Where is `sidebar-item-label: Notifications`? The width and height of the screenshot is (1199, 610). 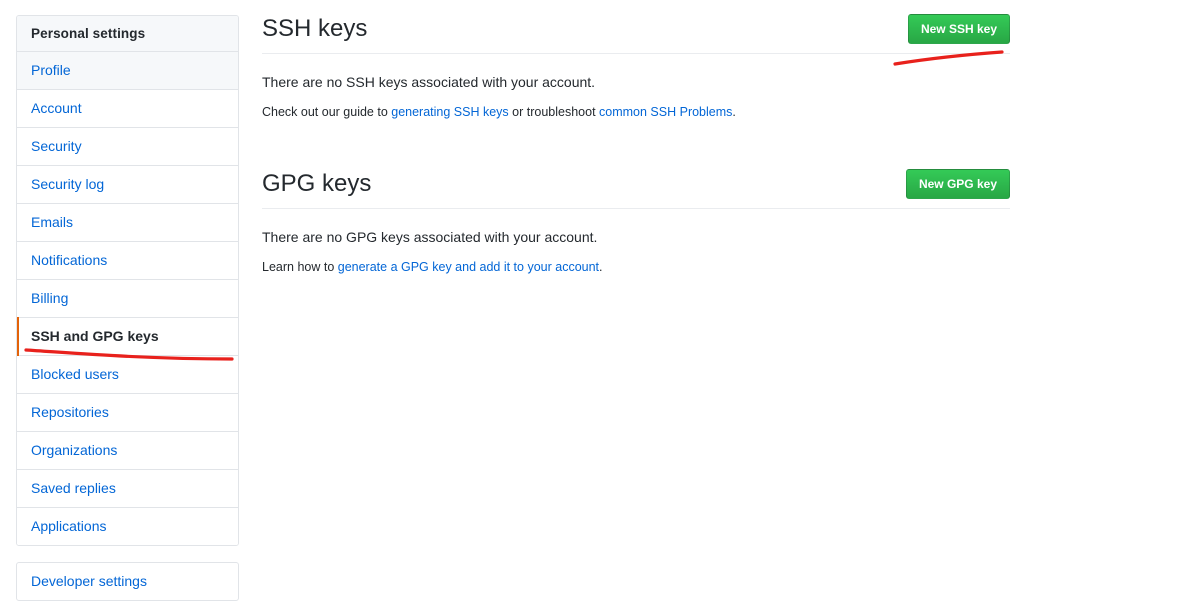 sidebar-item-label: Notifications is located at coordinates (69, 260).